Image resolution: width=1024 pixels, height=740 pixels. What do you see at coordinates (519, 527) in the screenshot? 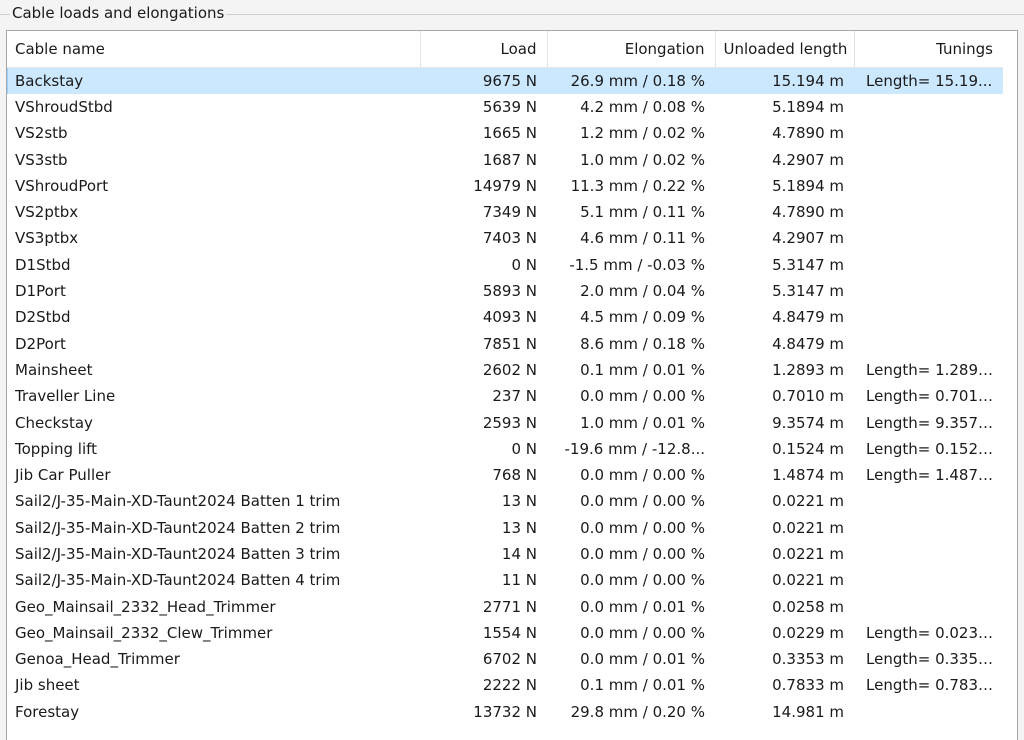
I see `cell-load: 13 N` at bounding box center [519, 527].